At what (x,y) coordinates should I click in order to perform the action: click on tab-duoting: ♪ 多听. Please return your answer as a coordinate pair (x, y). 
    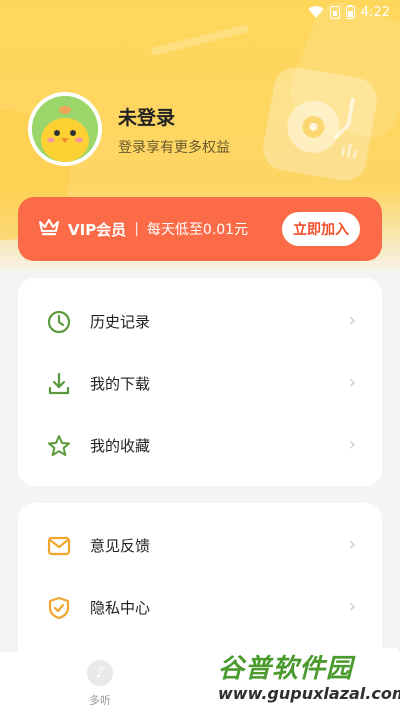
    Looking at the image, I should click on (100, 684).